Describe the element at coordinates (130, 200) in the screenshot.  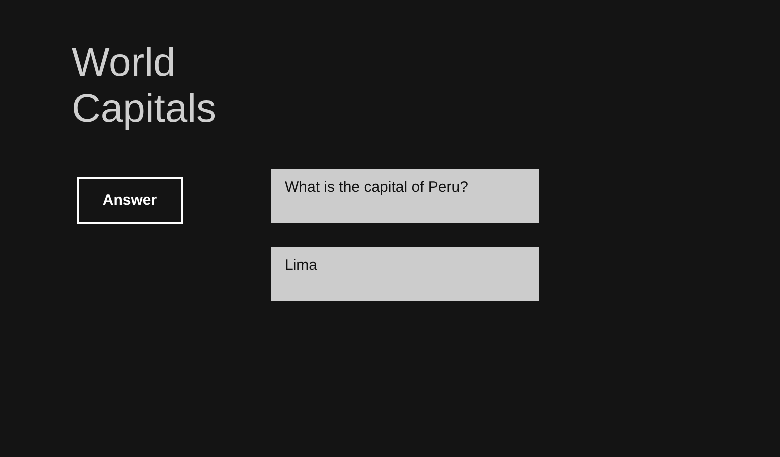
I see `answer-button: Answer` at that location.